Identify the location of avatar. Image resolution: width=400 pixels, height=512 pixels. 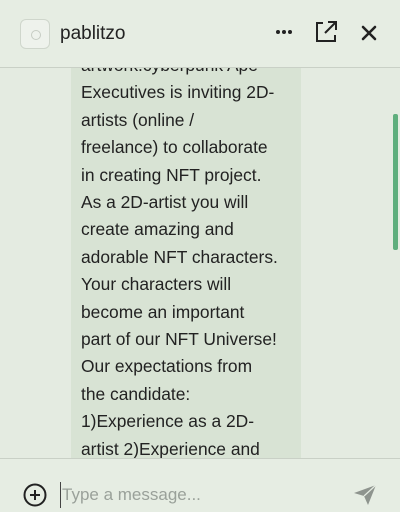
(35, 34).